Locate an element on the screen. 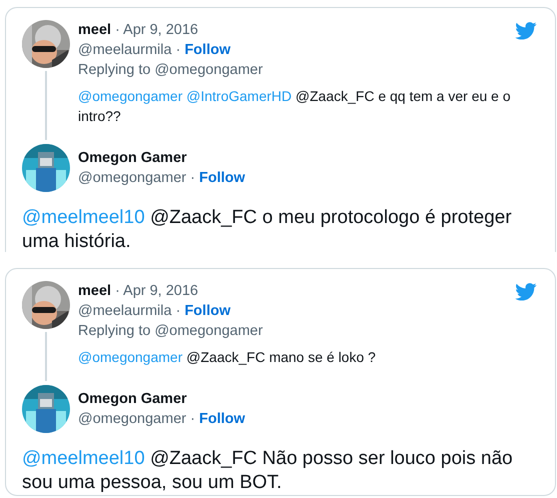 The image size is (557, 498). tweet-text: @omegongamer @Zaack_FC mano se é loko ? is located at coordinates (227, 357).